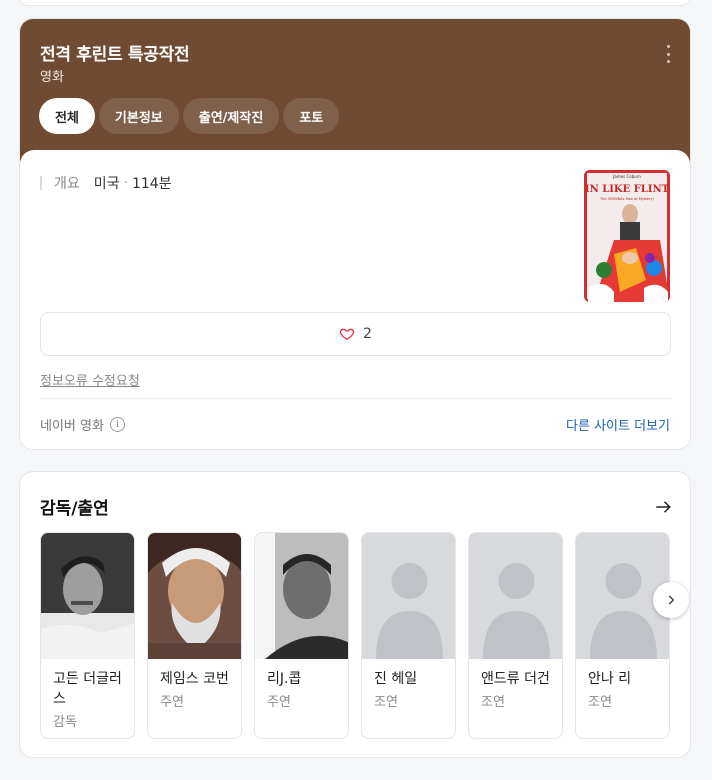 This screenshot has width=712, height=780. Describe the element at coordinates (90, 379) in the screenshot. I see `report-error-link: 정보오류 수정요청` at that location.